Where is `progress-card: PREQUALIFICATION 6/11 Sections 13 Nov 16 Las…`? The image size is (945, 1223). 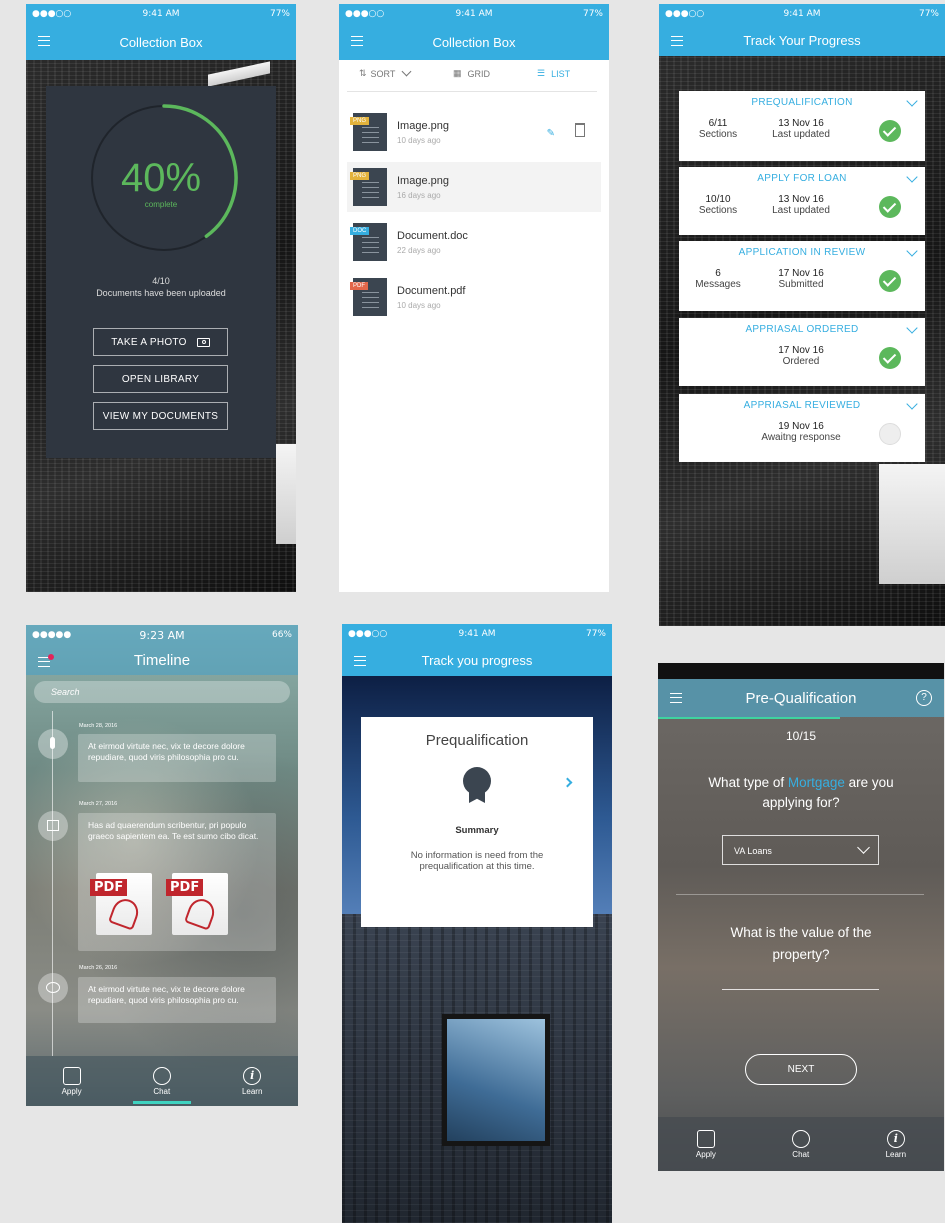 progress-card: PREQUALIFICATION 6/11 Sections 13 Nov 16 Las… is located at coordinates (802, 126).